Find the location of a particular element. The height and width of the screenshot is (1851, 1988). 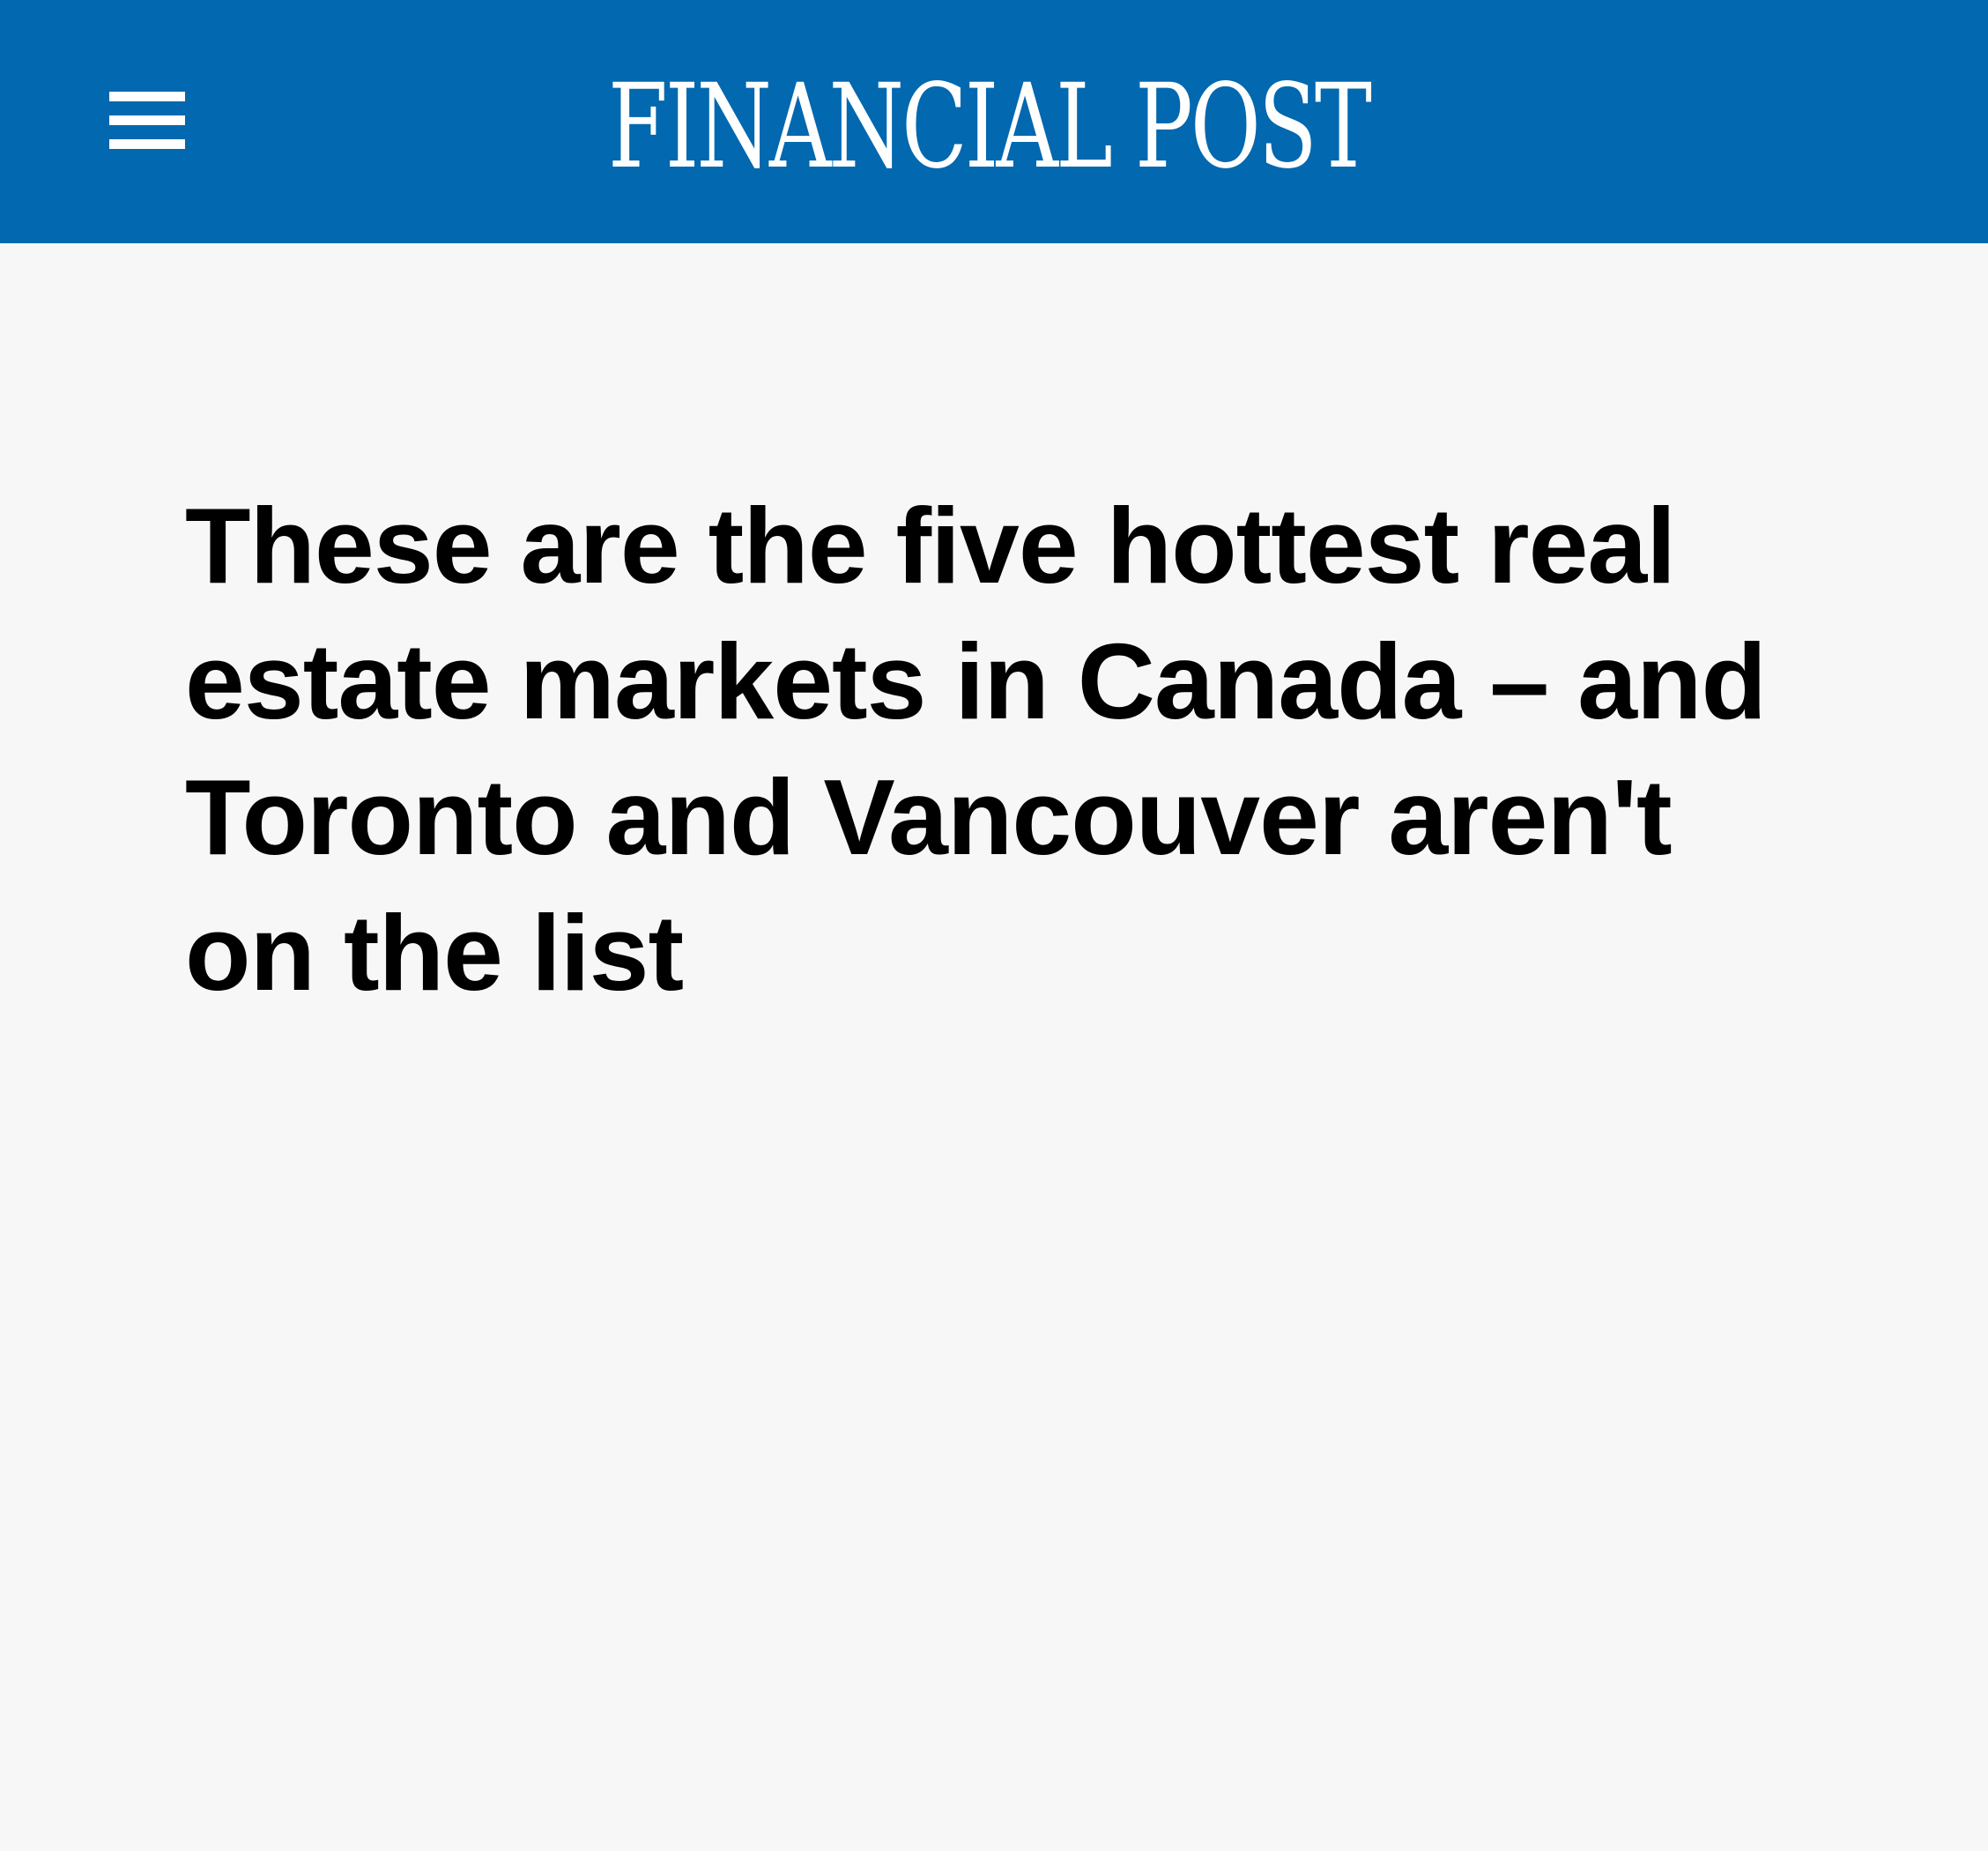

top-navigation-bar: FINANCIAL POST is located at coordinates (994, 122).